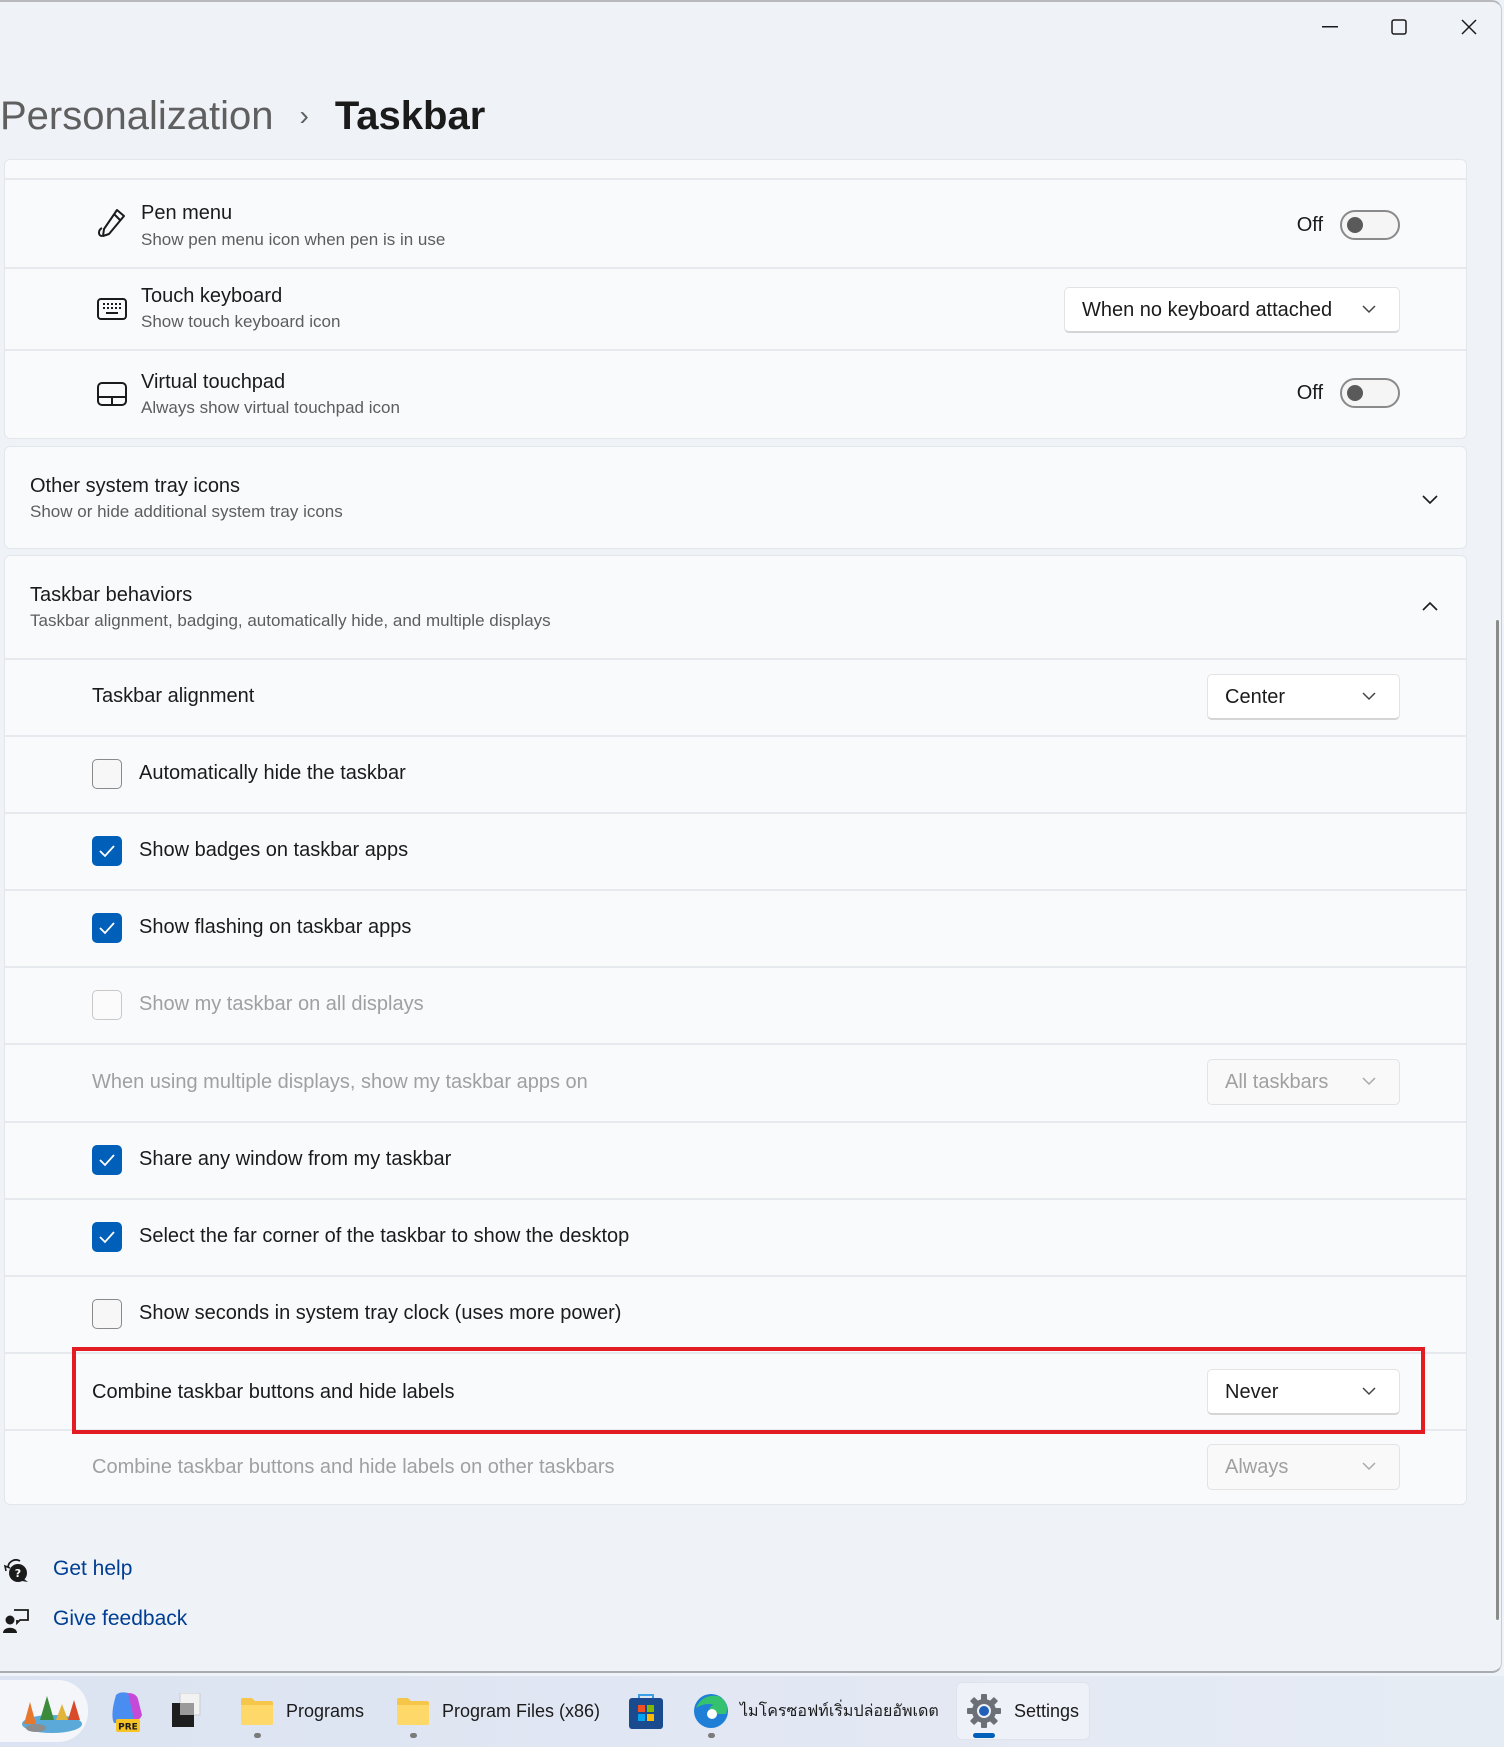  I want to click on multi-display-dropdown: All taskbars, so click(1303, 1082).